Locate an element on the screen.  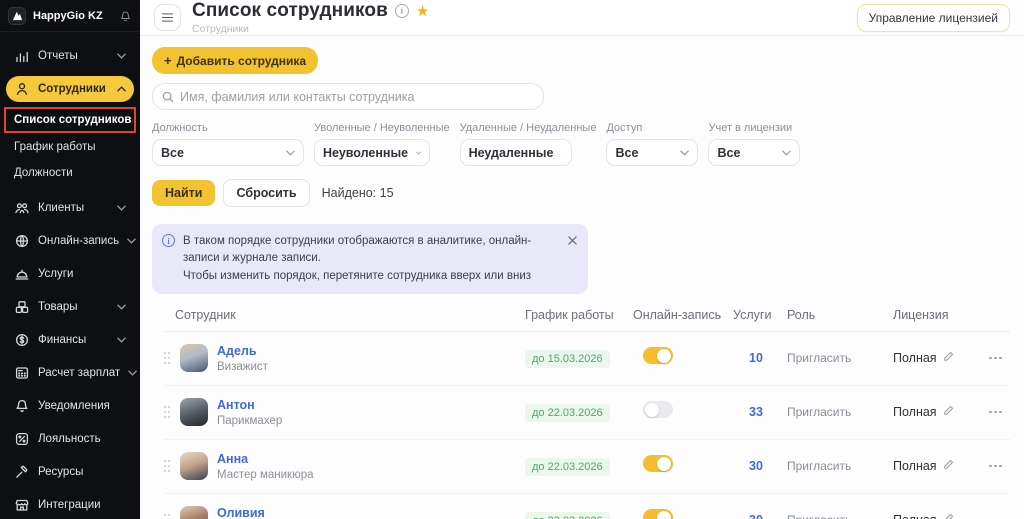
add-employee-label: Добавить сотрудника is located at coordinates (241, 60).